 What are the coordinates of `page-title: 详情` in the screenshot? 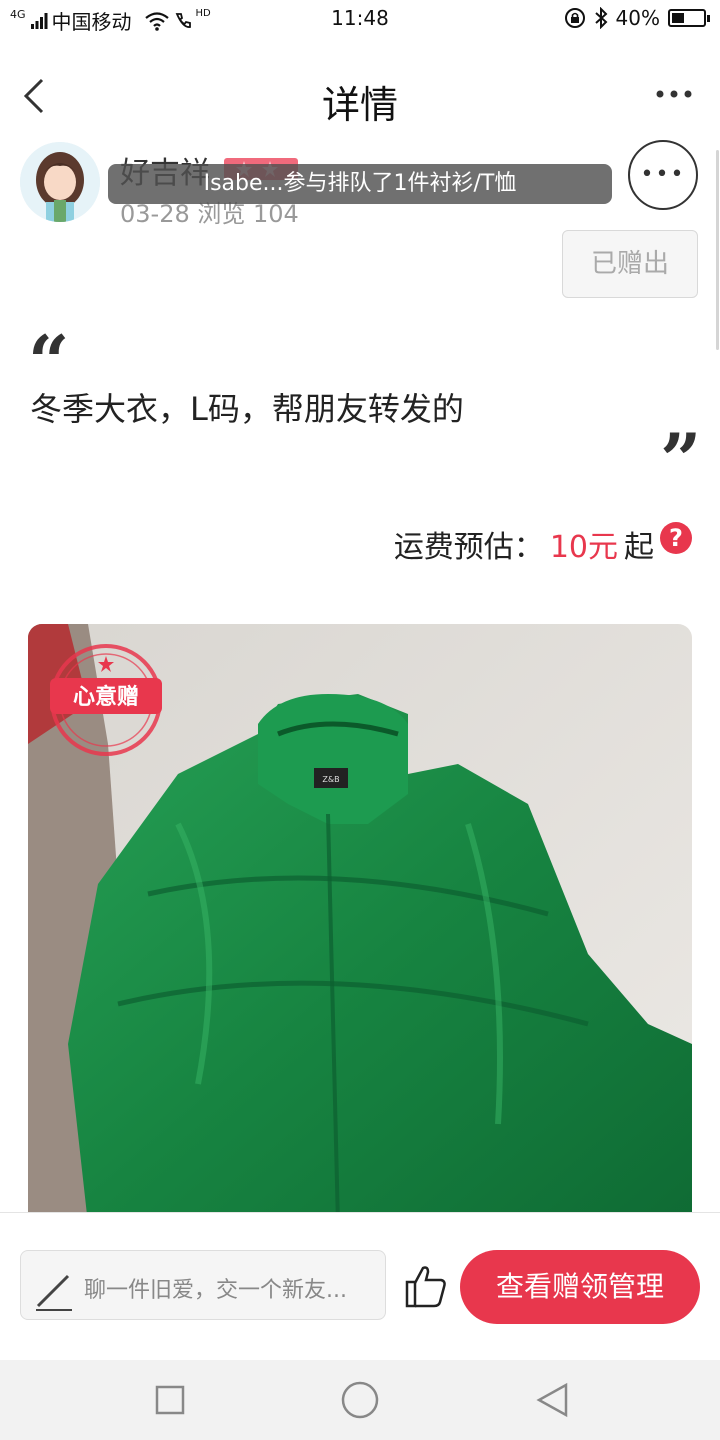 It's located at (359, 105).